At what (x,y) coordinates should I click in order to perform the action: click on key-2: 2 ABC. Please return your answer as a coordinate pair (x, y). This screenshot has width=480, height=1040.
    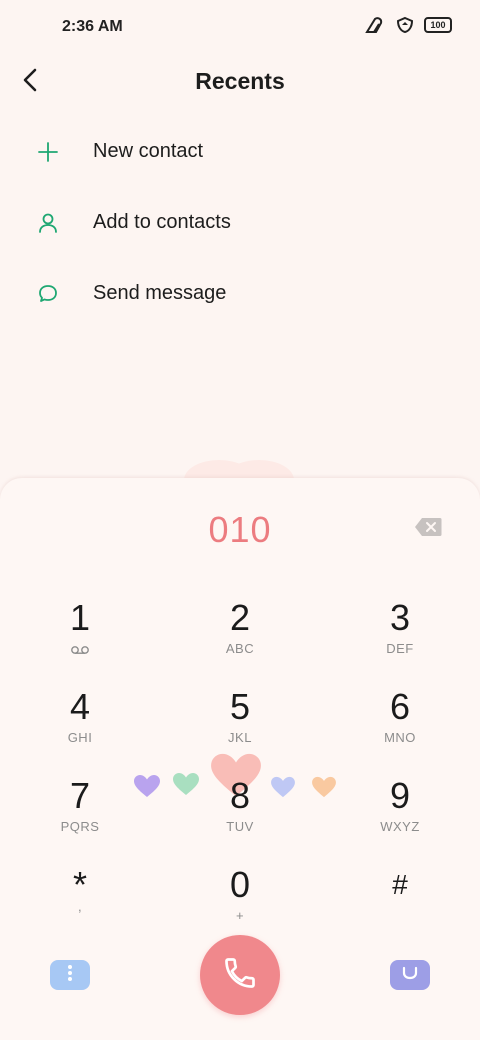
    Looking at the image, I should click on (240, 636).